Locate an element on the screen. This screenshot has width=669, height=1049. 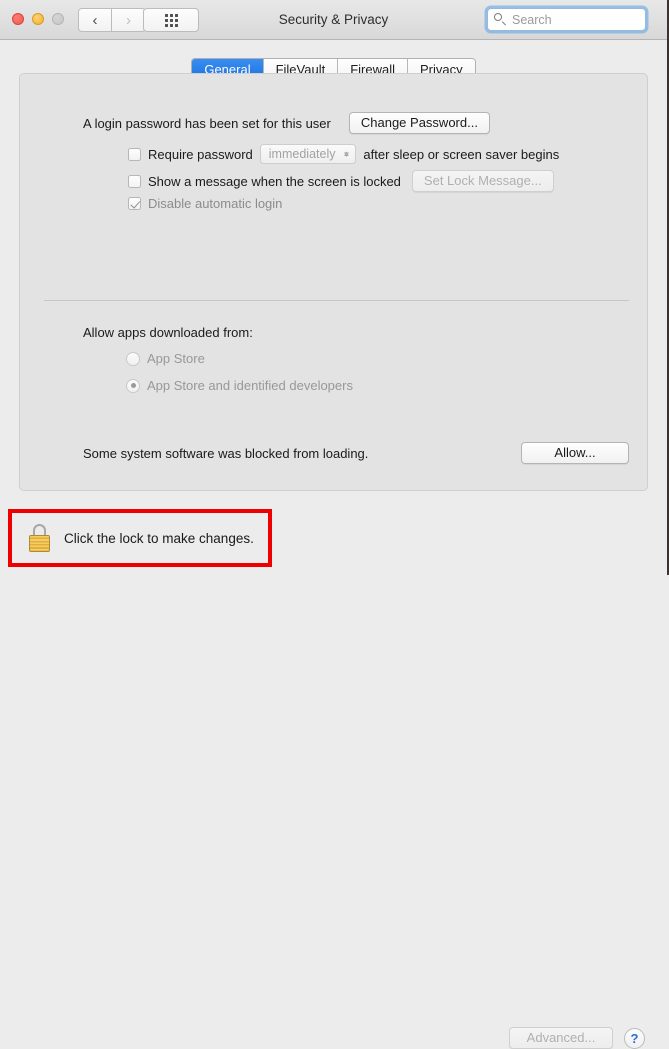
disable-auto-login-checkbox is located at coordinates (134, 203).